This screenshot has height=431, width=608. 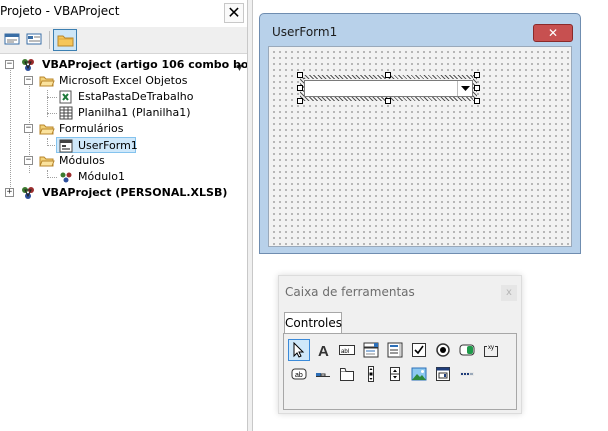 I want to click on tool-togglebutton, so click(x=467, y=350).